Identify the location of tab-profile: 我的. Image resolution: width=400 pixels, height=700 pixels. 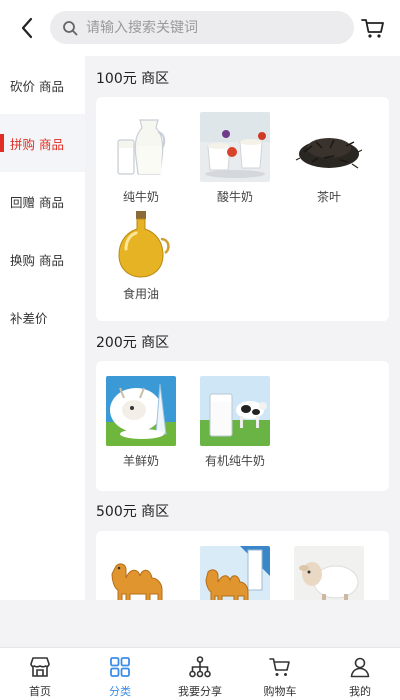
(360, 674).